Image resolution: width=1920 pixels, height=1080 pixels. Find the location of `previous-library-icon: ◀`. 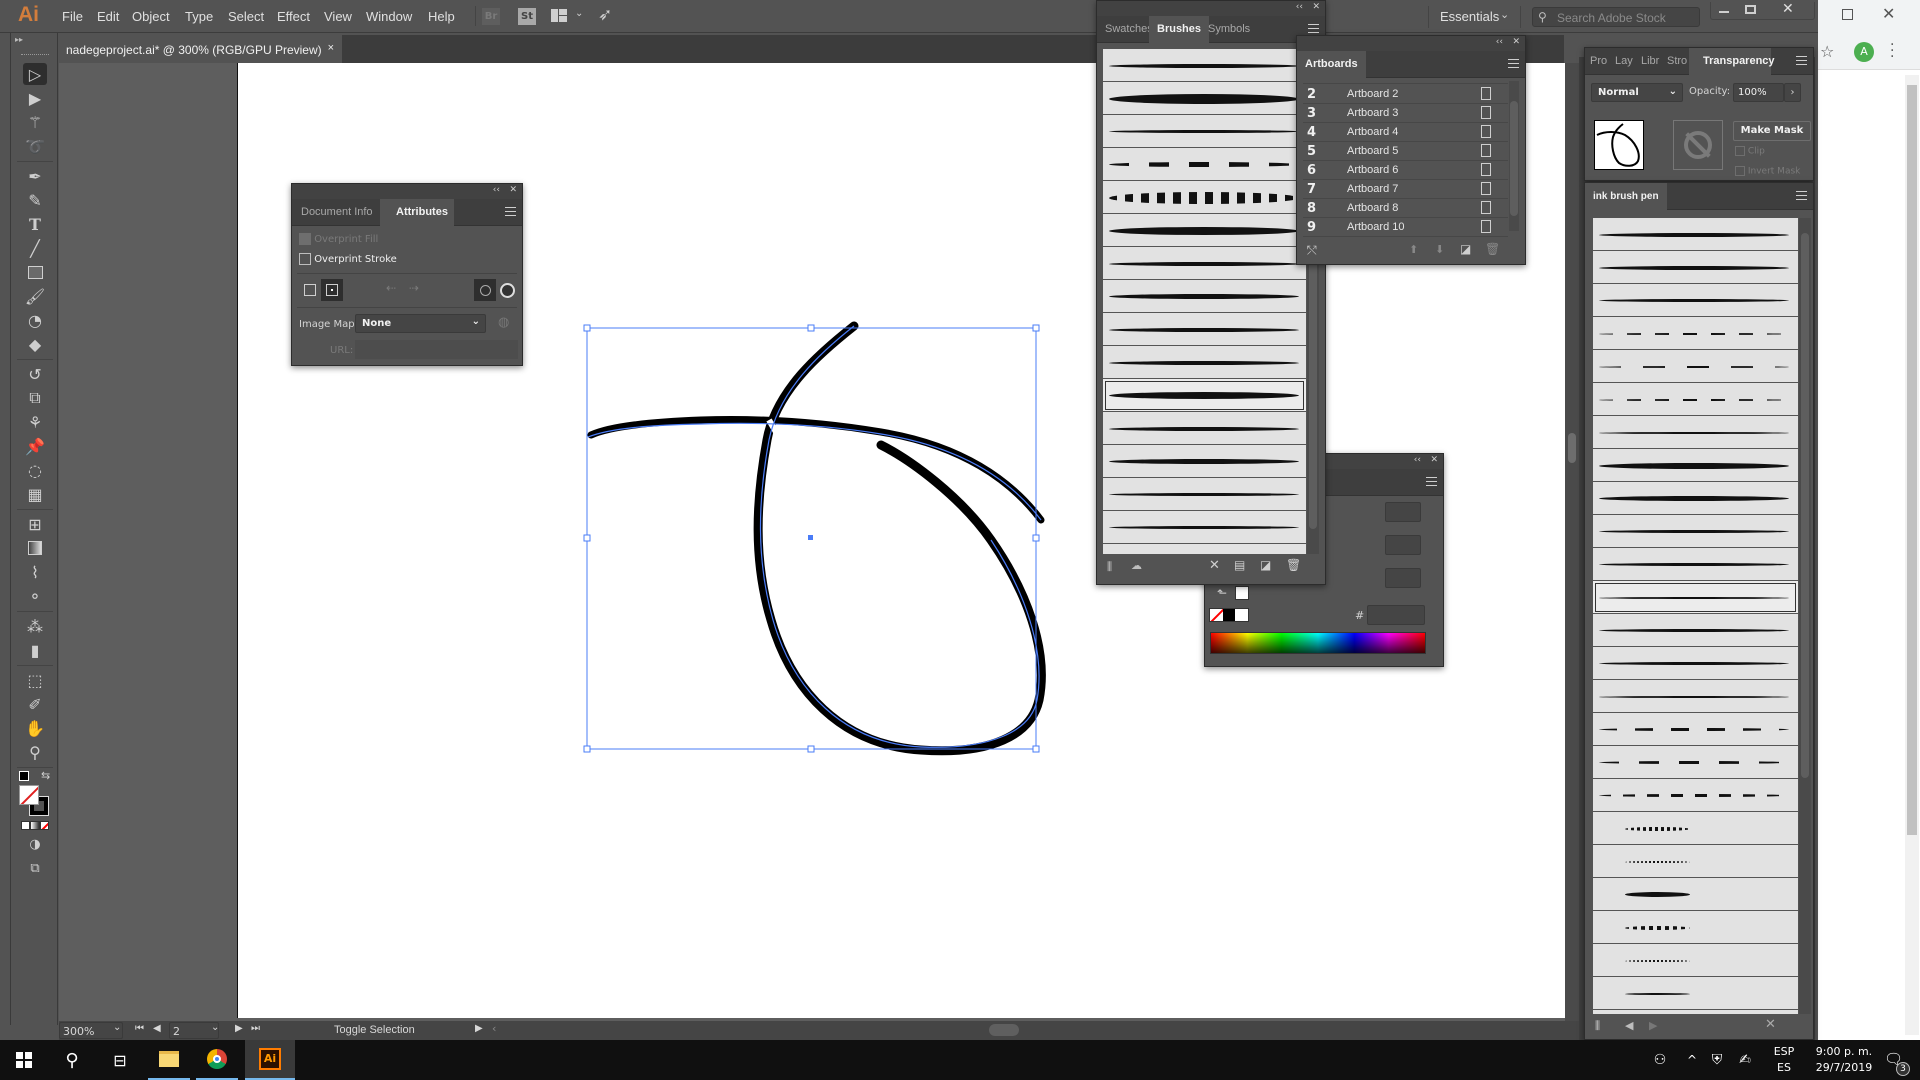

previous-library-icon: ◀ is located at coordinates (1629, 1025).